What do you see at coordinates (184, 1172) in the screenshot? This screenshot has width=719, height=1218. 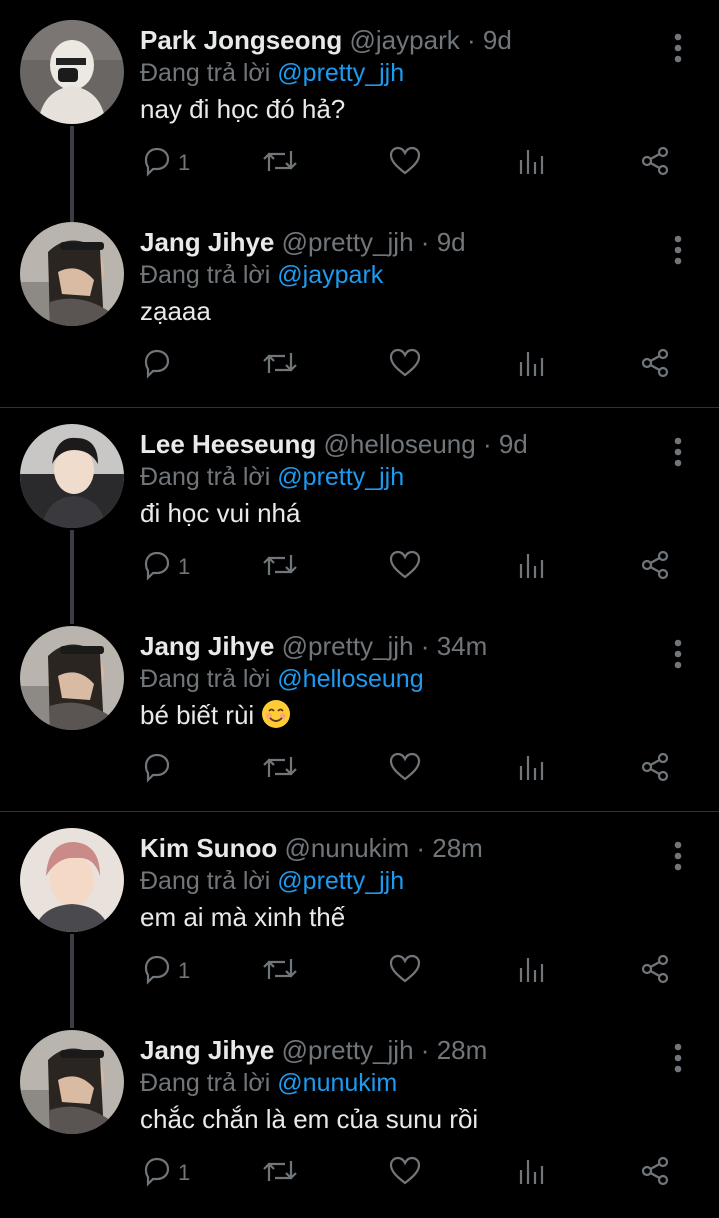 I see `reply-count: 1` at bounding box center [184, 1172].